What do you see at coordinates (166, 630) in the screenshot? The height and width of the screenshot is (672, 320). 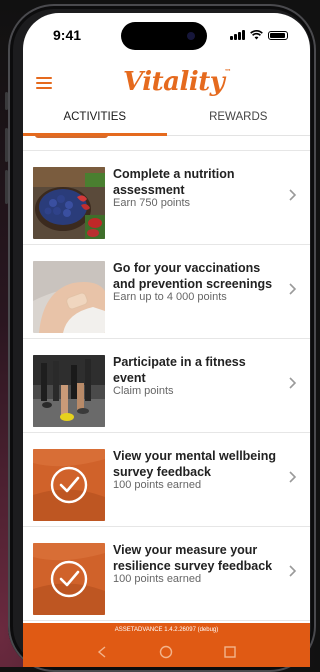 I see `version-label: ASSETADVANCE 1.4.2.26097 (debug)` at bounding box center [166, 630].